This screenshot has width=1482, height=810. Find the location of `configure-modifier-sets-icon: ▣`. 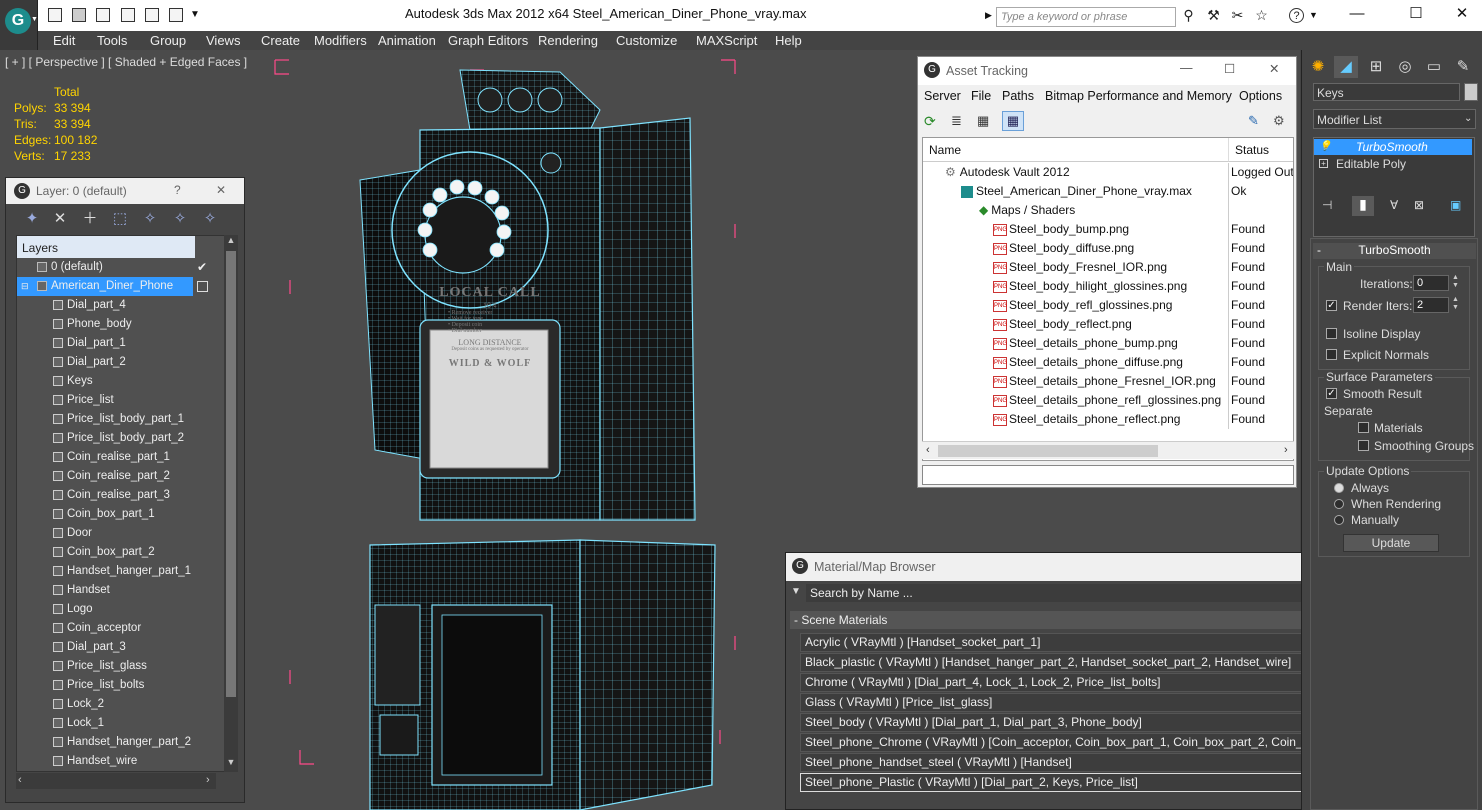

configure-modifier-sets-icon: ▣ is located at coordinates (1455, 205).